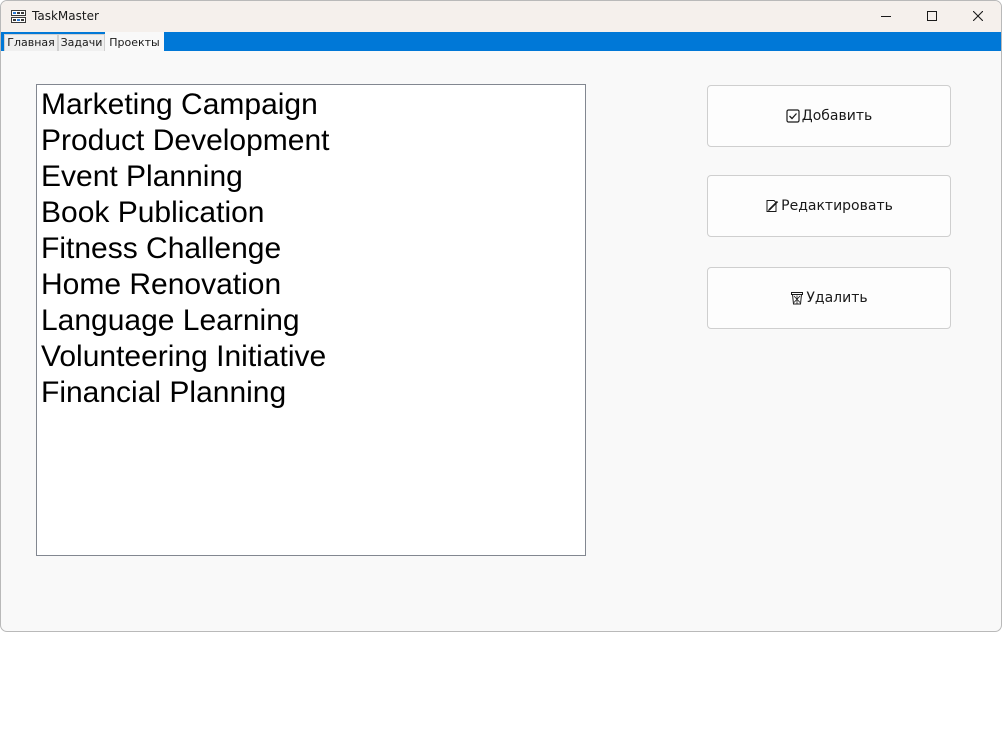 The width and height of the screenshot is (1002, 735). Describe the element at coordinates (183, 357) in the screenshot. I see `list-item: Volunteering Initiative` at that location.